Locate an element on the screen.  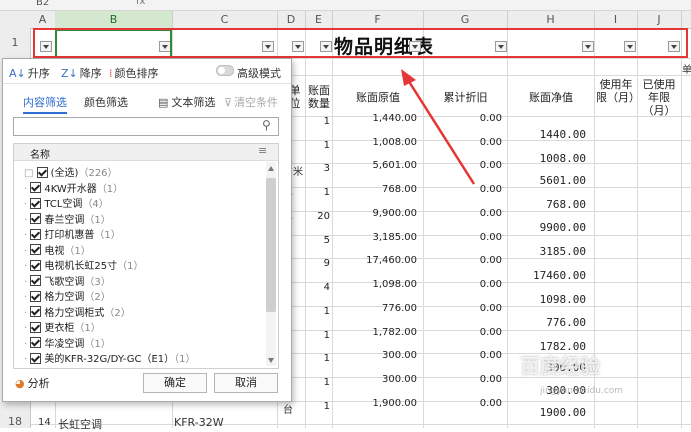
sort-ascending-icon: A↓ is located at coordinates (17, 73).